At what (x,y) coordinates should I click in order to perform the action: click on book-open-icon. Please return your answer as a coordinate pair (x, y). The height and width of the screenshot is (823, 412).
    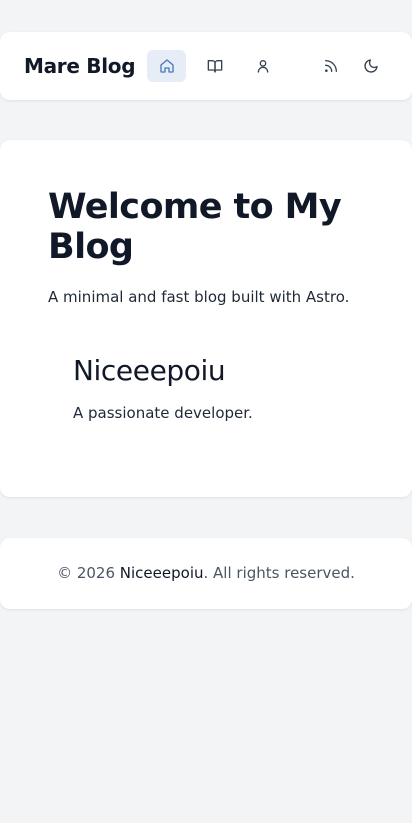
    Looking at the image, I should click on (214, 66).